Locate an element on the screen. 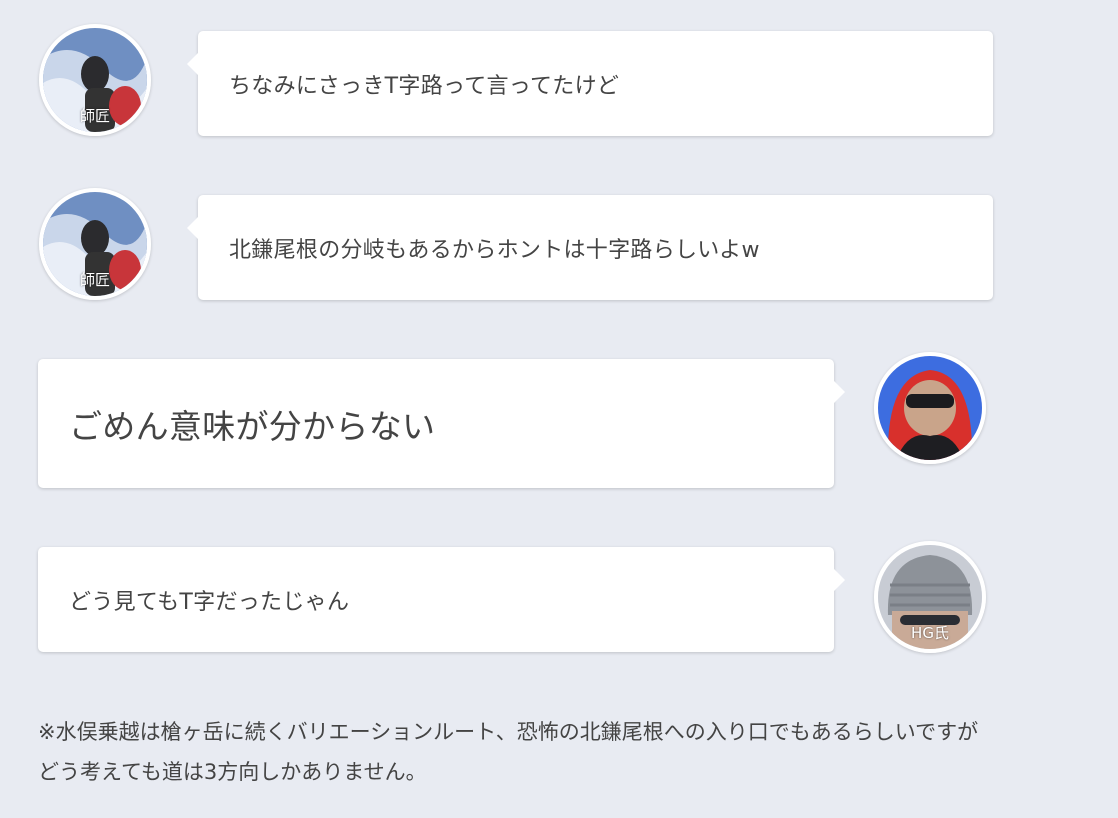  message-text: ごめん意味が分からない is located at coordinates (252, 426).